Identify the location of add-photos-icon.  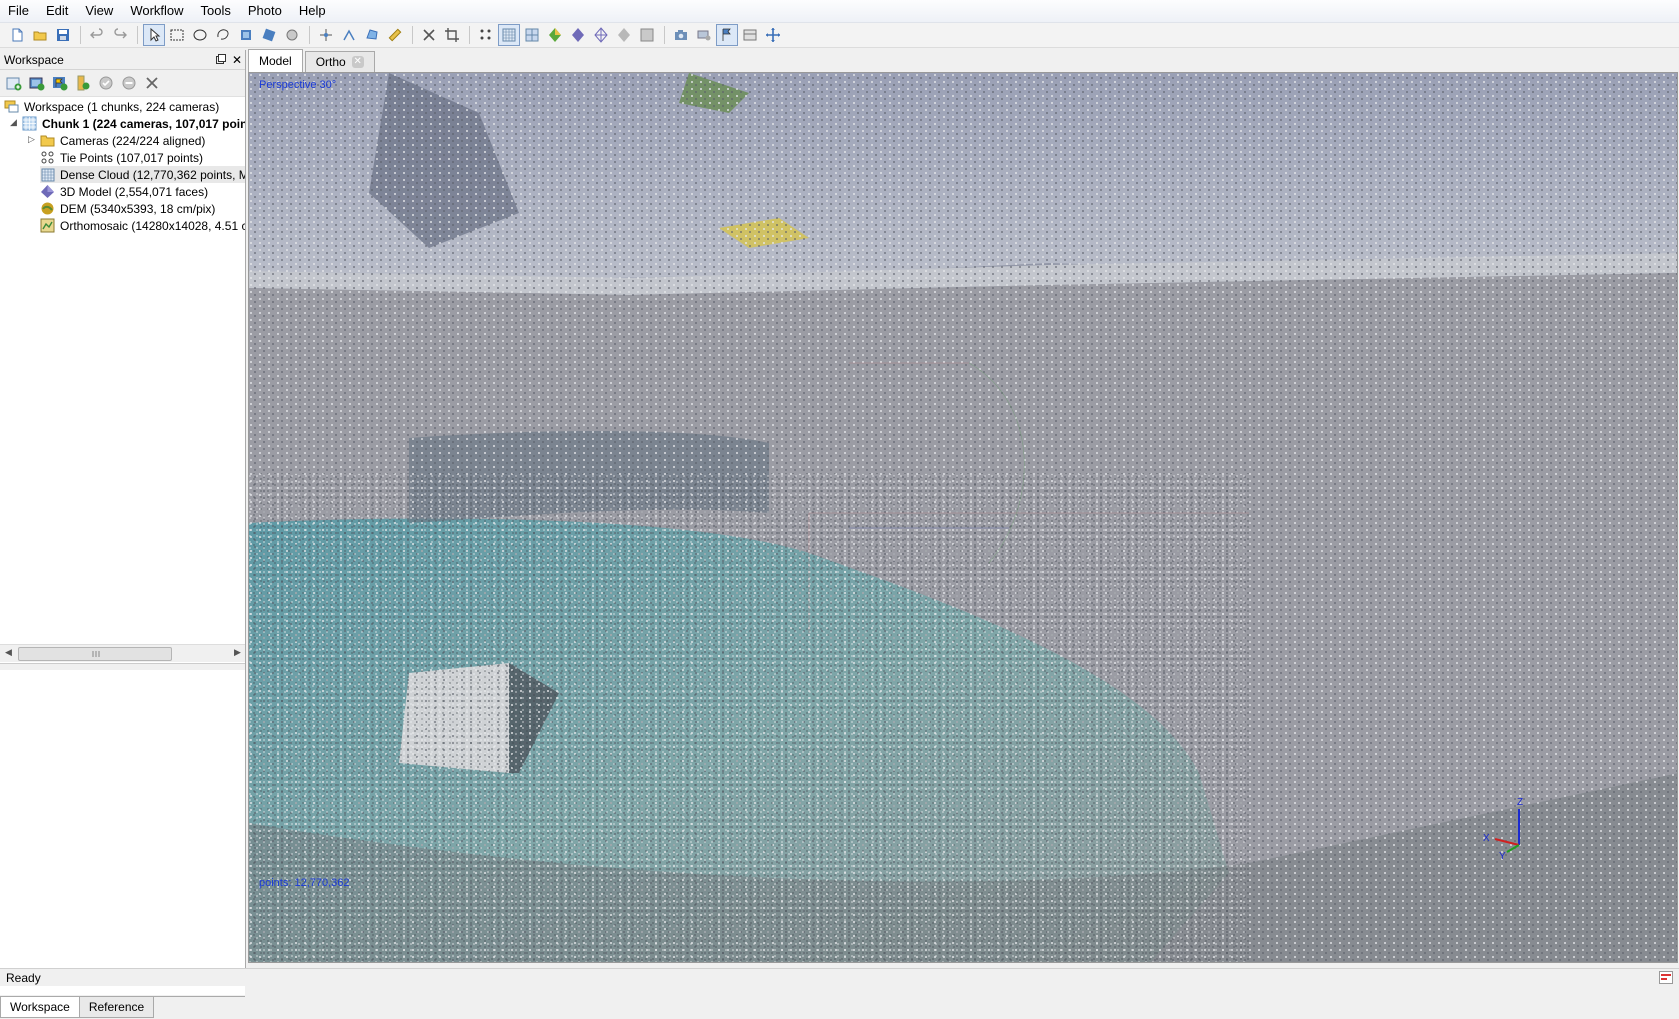
(37, 83).